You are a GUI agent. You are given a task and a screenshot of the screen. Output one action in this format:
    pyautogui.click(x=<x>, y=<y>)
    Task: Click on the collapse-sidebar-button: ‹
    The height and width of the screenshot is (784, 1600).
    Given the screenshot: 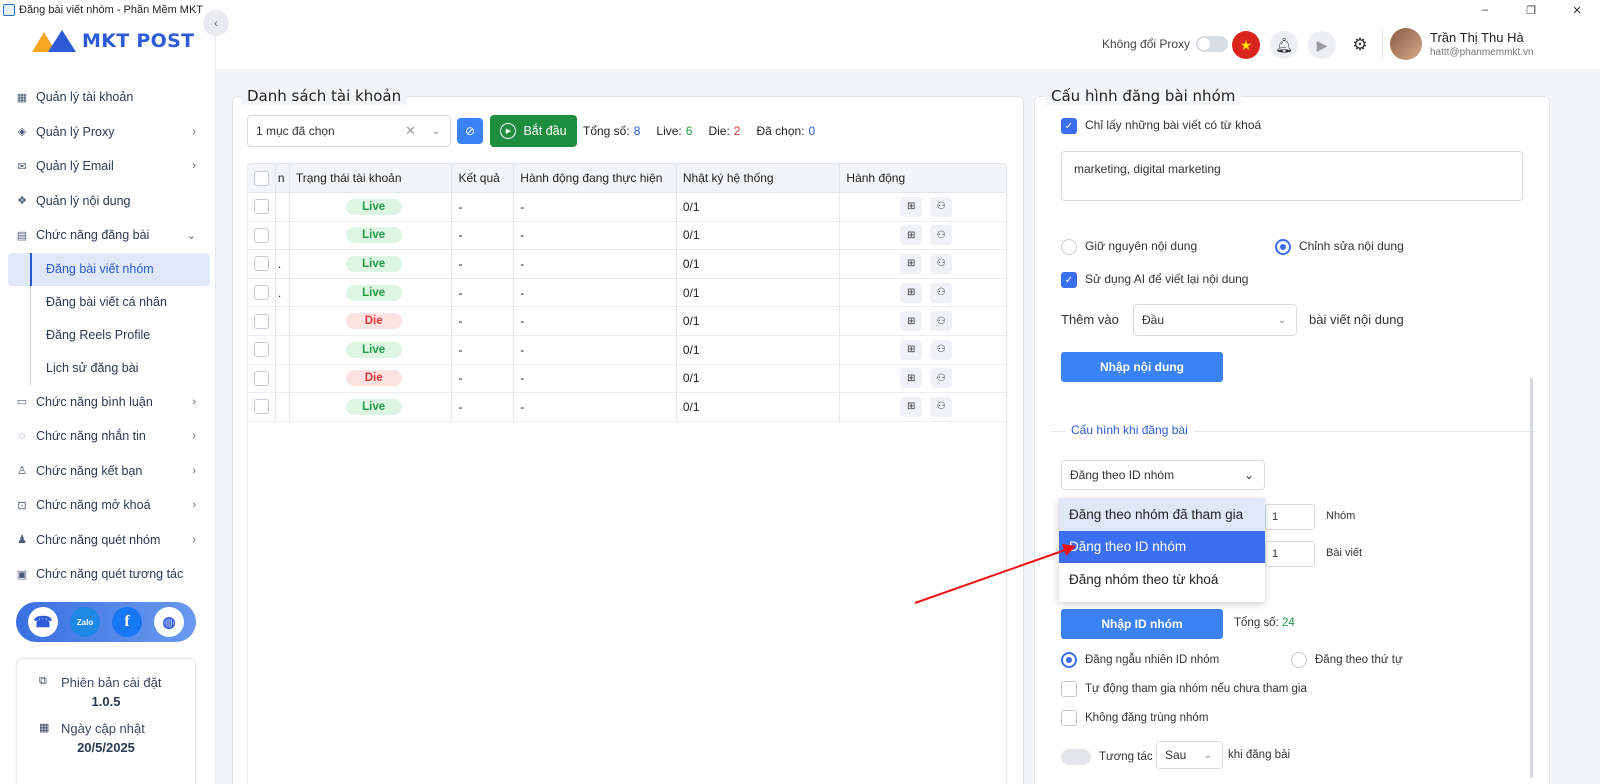 What is the action you would take?
    pyautogui.click(x=216, y=23)
    